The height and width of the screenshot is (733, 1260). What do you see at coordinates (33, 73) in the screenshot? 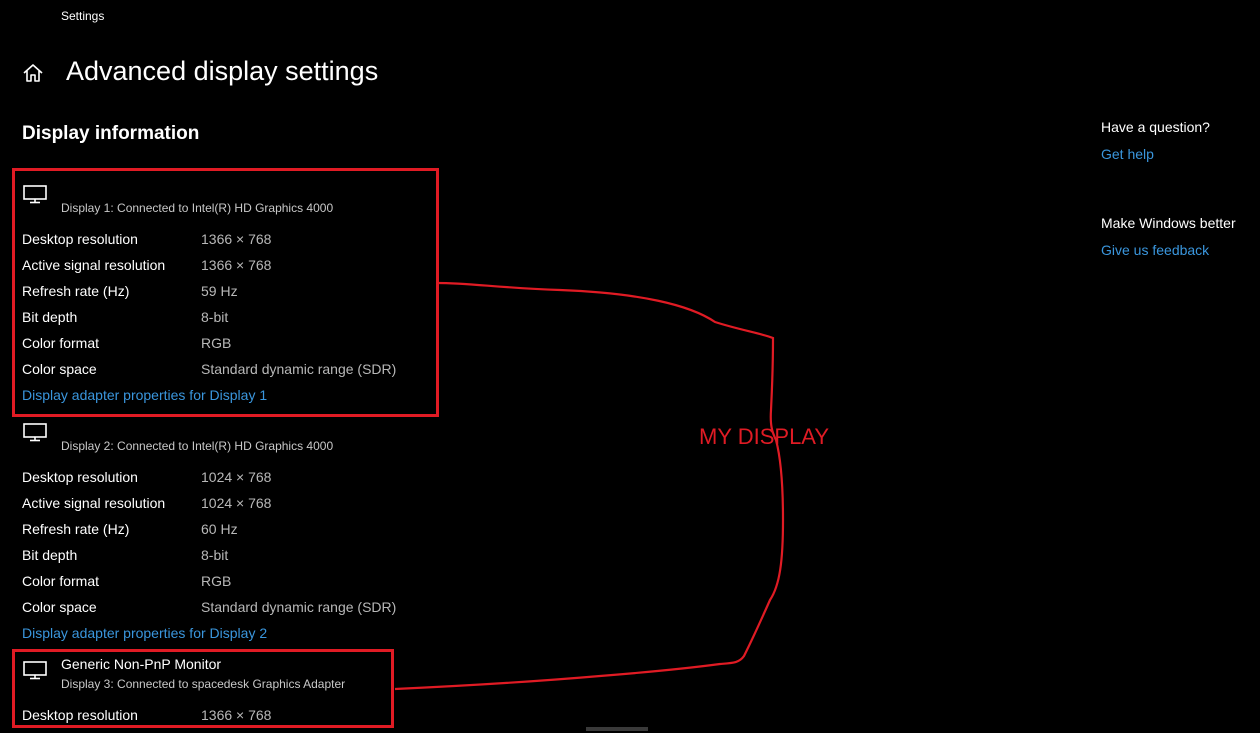
I see `home-icon` at bounding box center [33, 73].